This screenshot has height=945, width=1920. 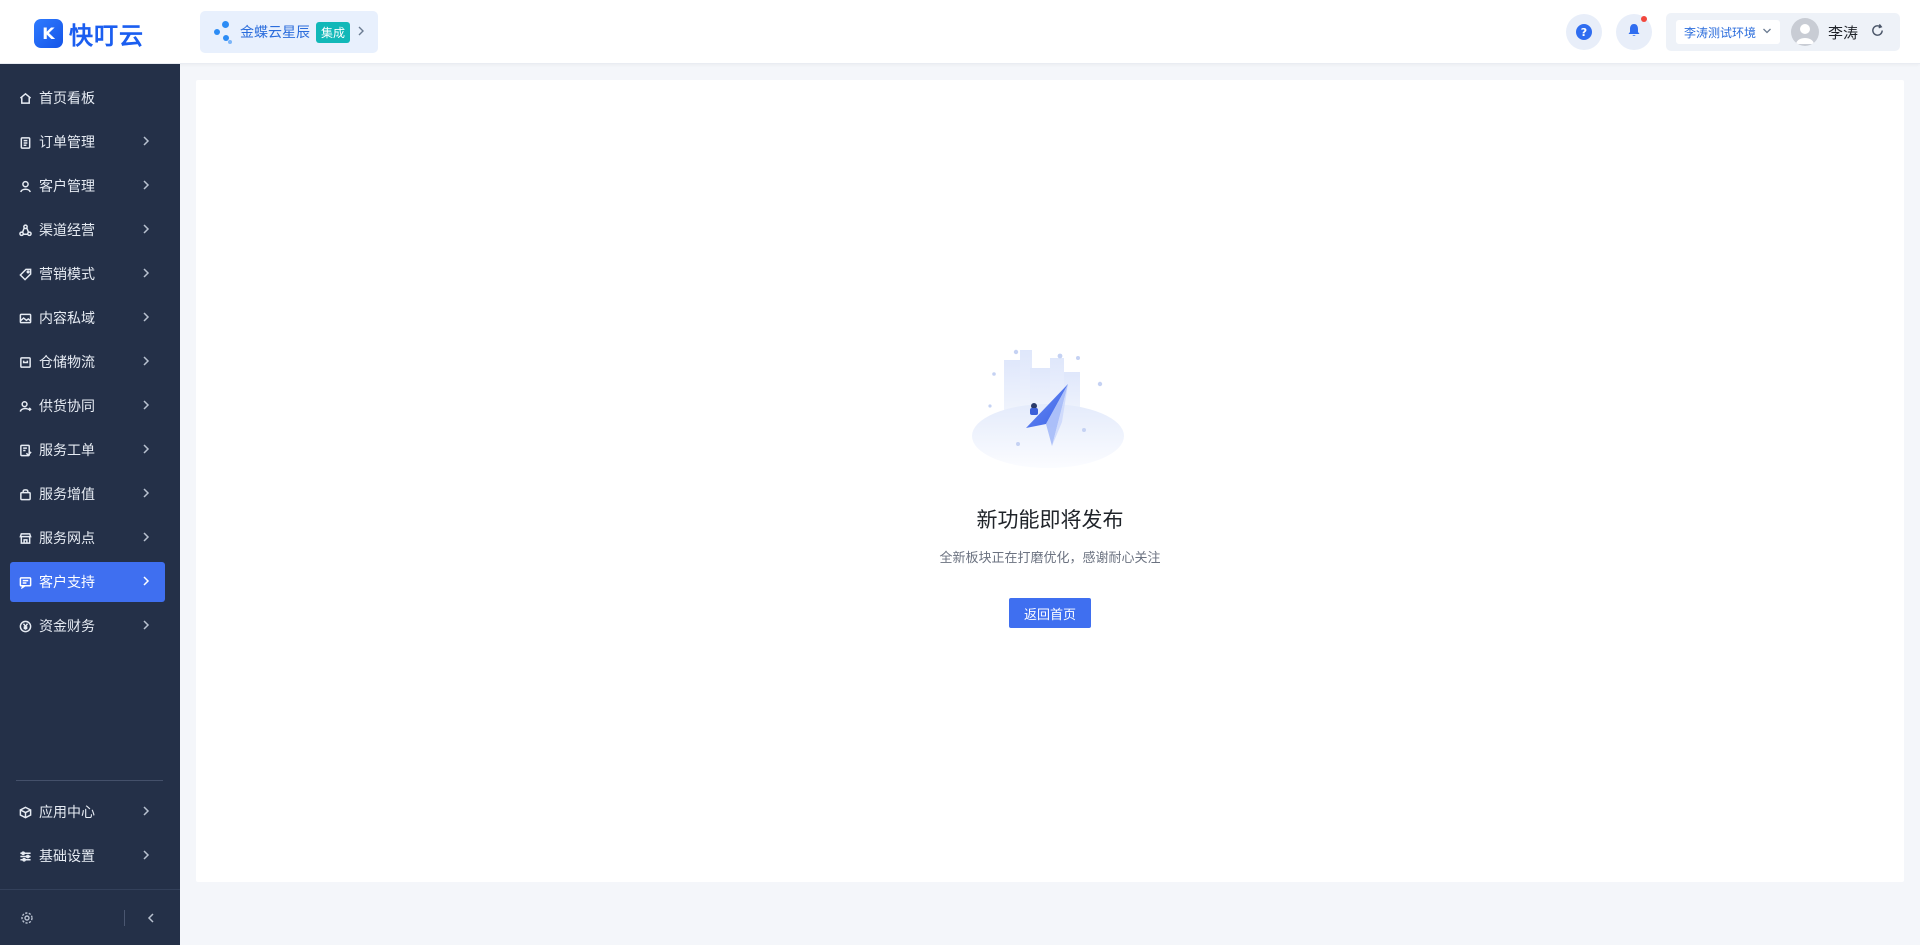 I want to click on coming-soon-illustration, so click(x=1048, y=408).